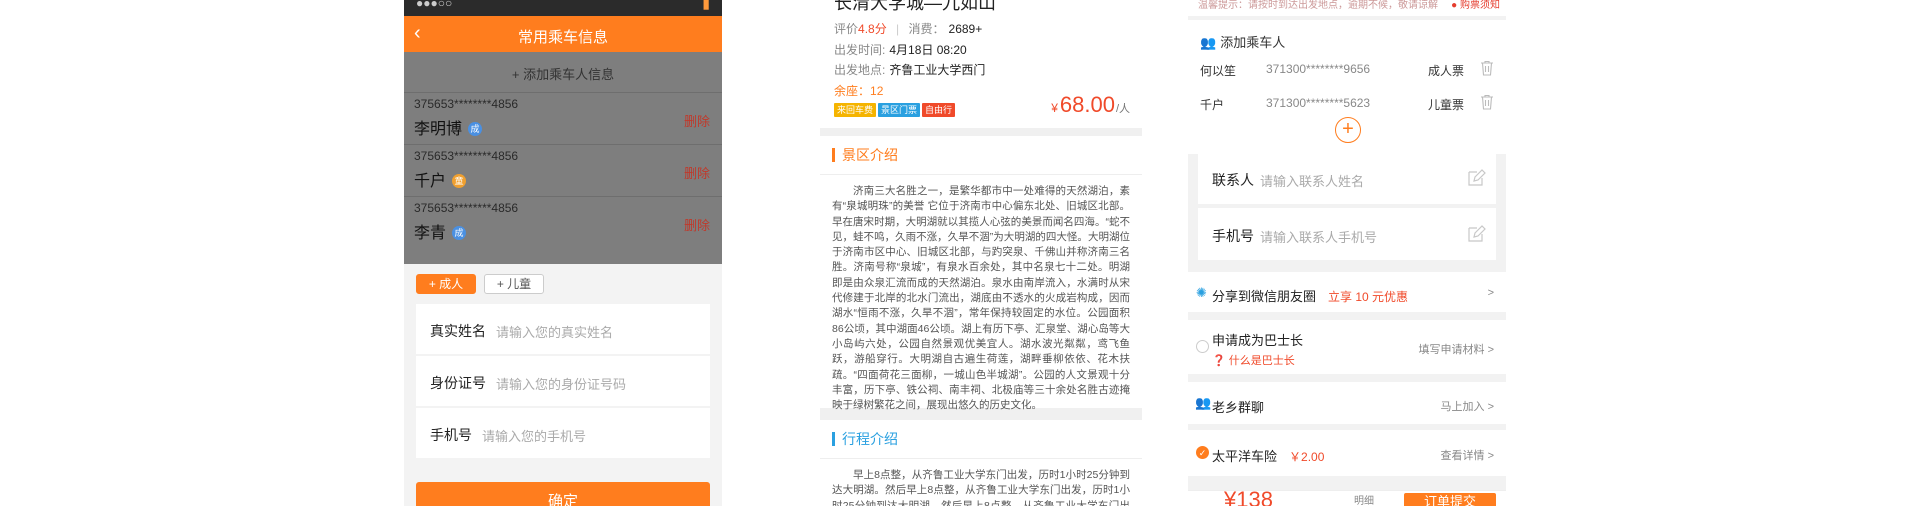  Describe the element at coordinates (1467, 406) in the screenshot. I see `group-join-link: 马上加入 >` at that location.